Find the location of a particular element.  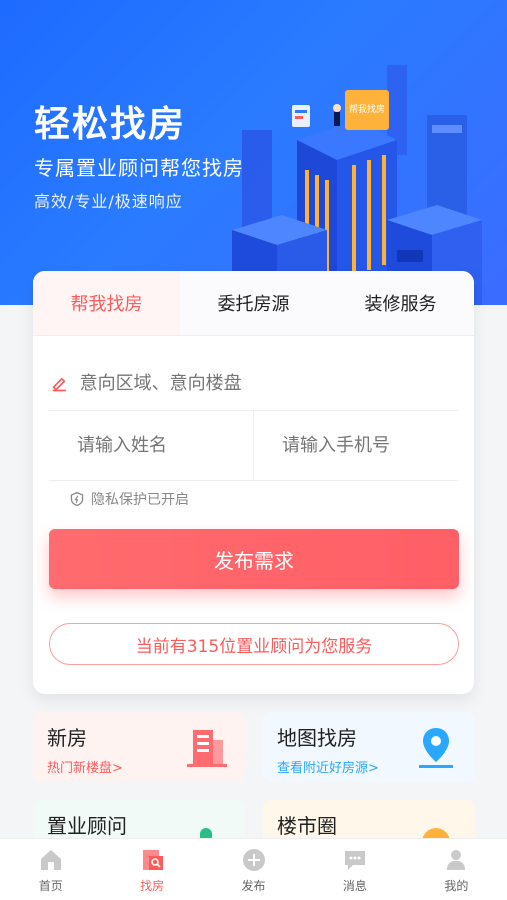

nav-find-house-label: 找房 is located at coordinates (152, 885).